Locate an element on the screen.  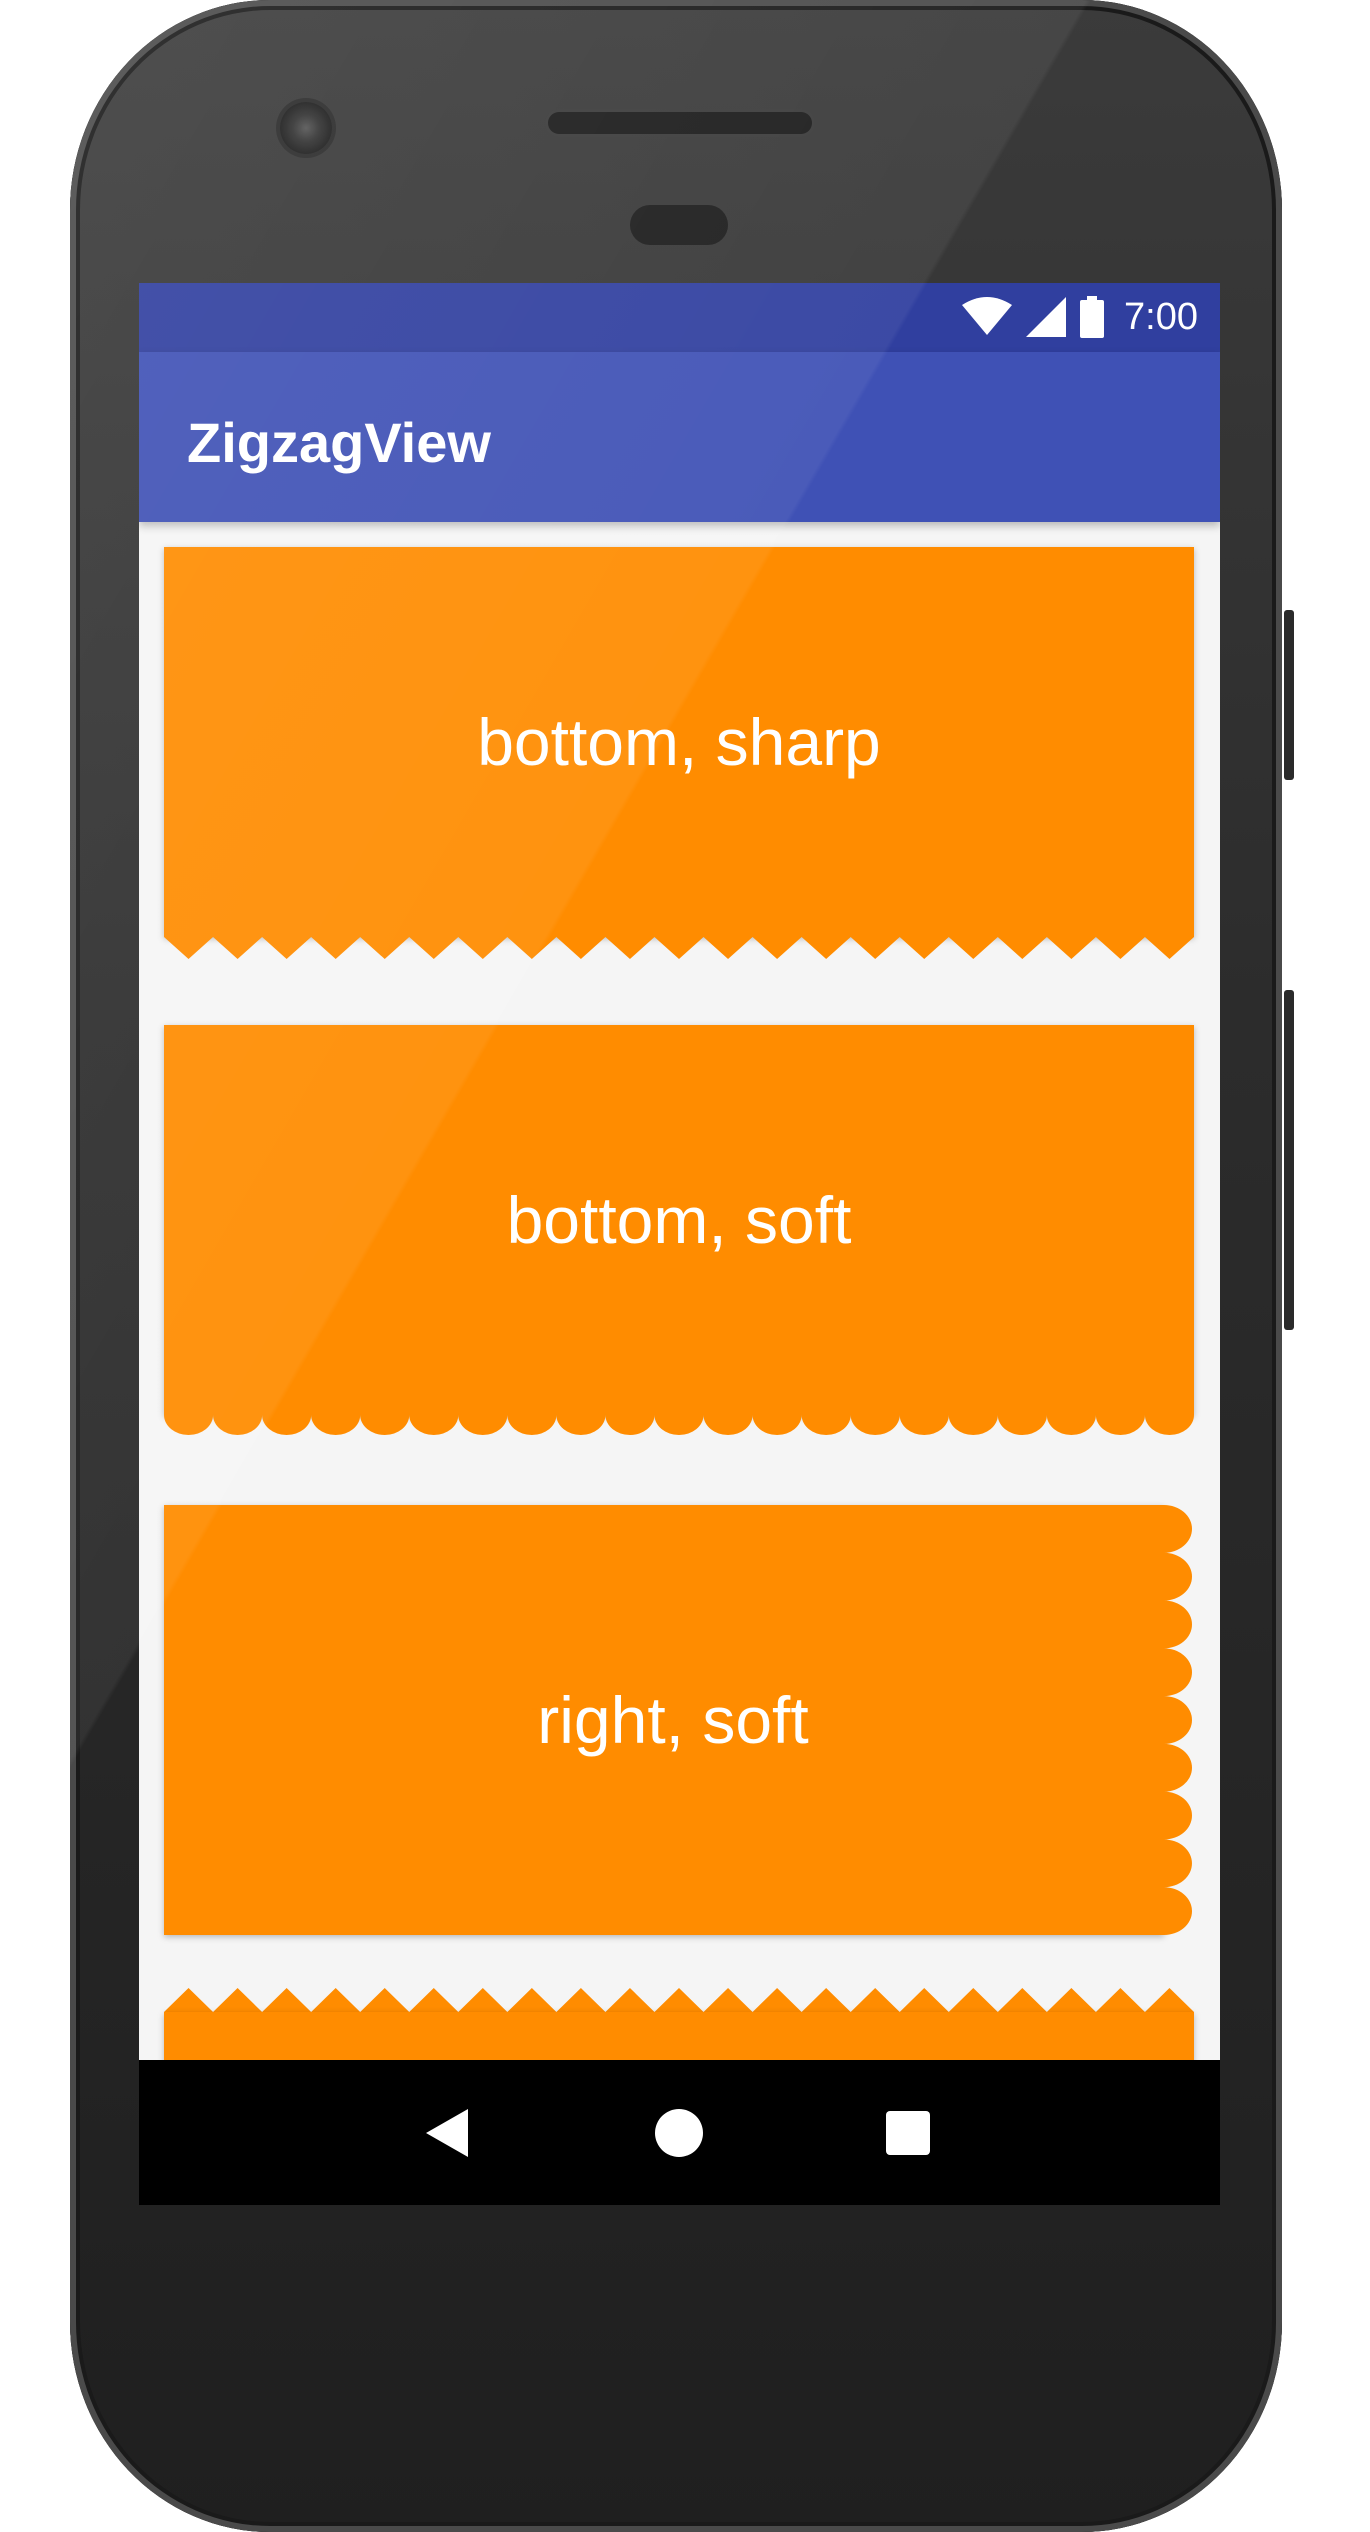
zigzag-edge-sharp-bottom is located at coordinates (679, 948).